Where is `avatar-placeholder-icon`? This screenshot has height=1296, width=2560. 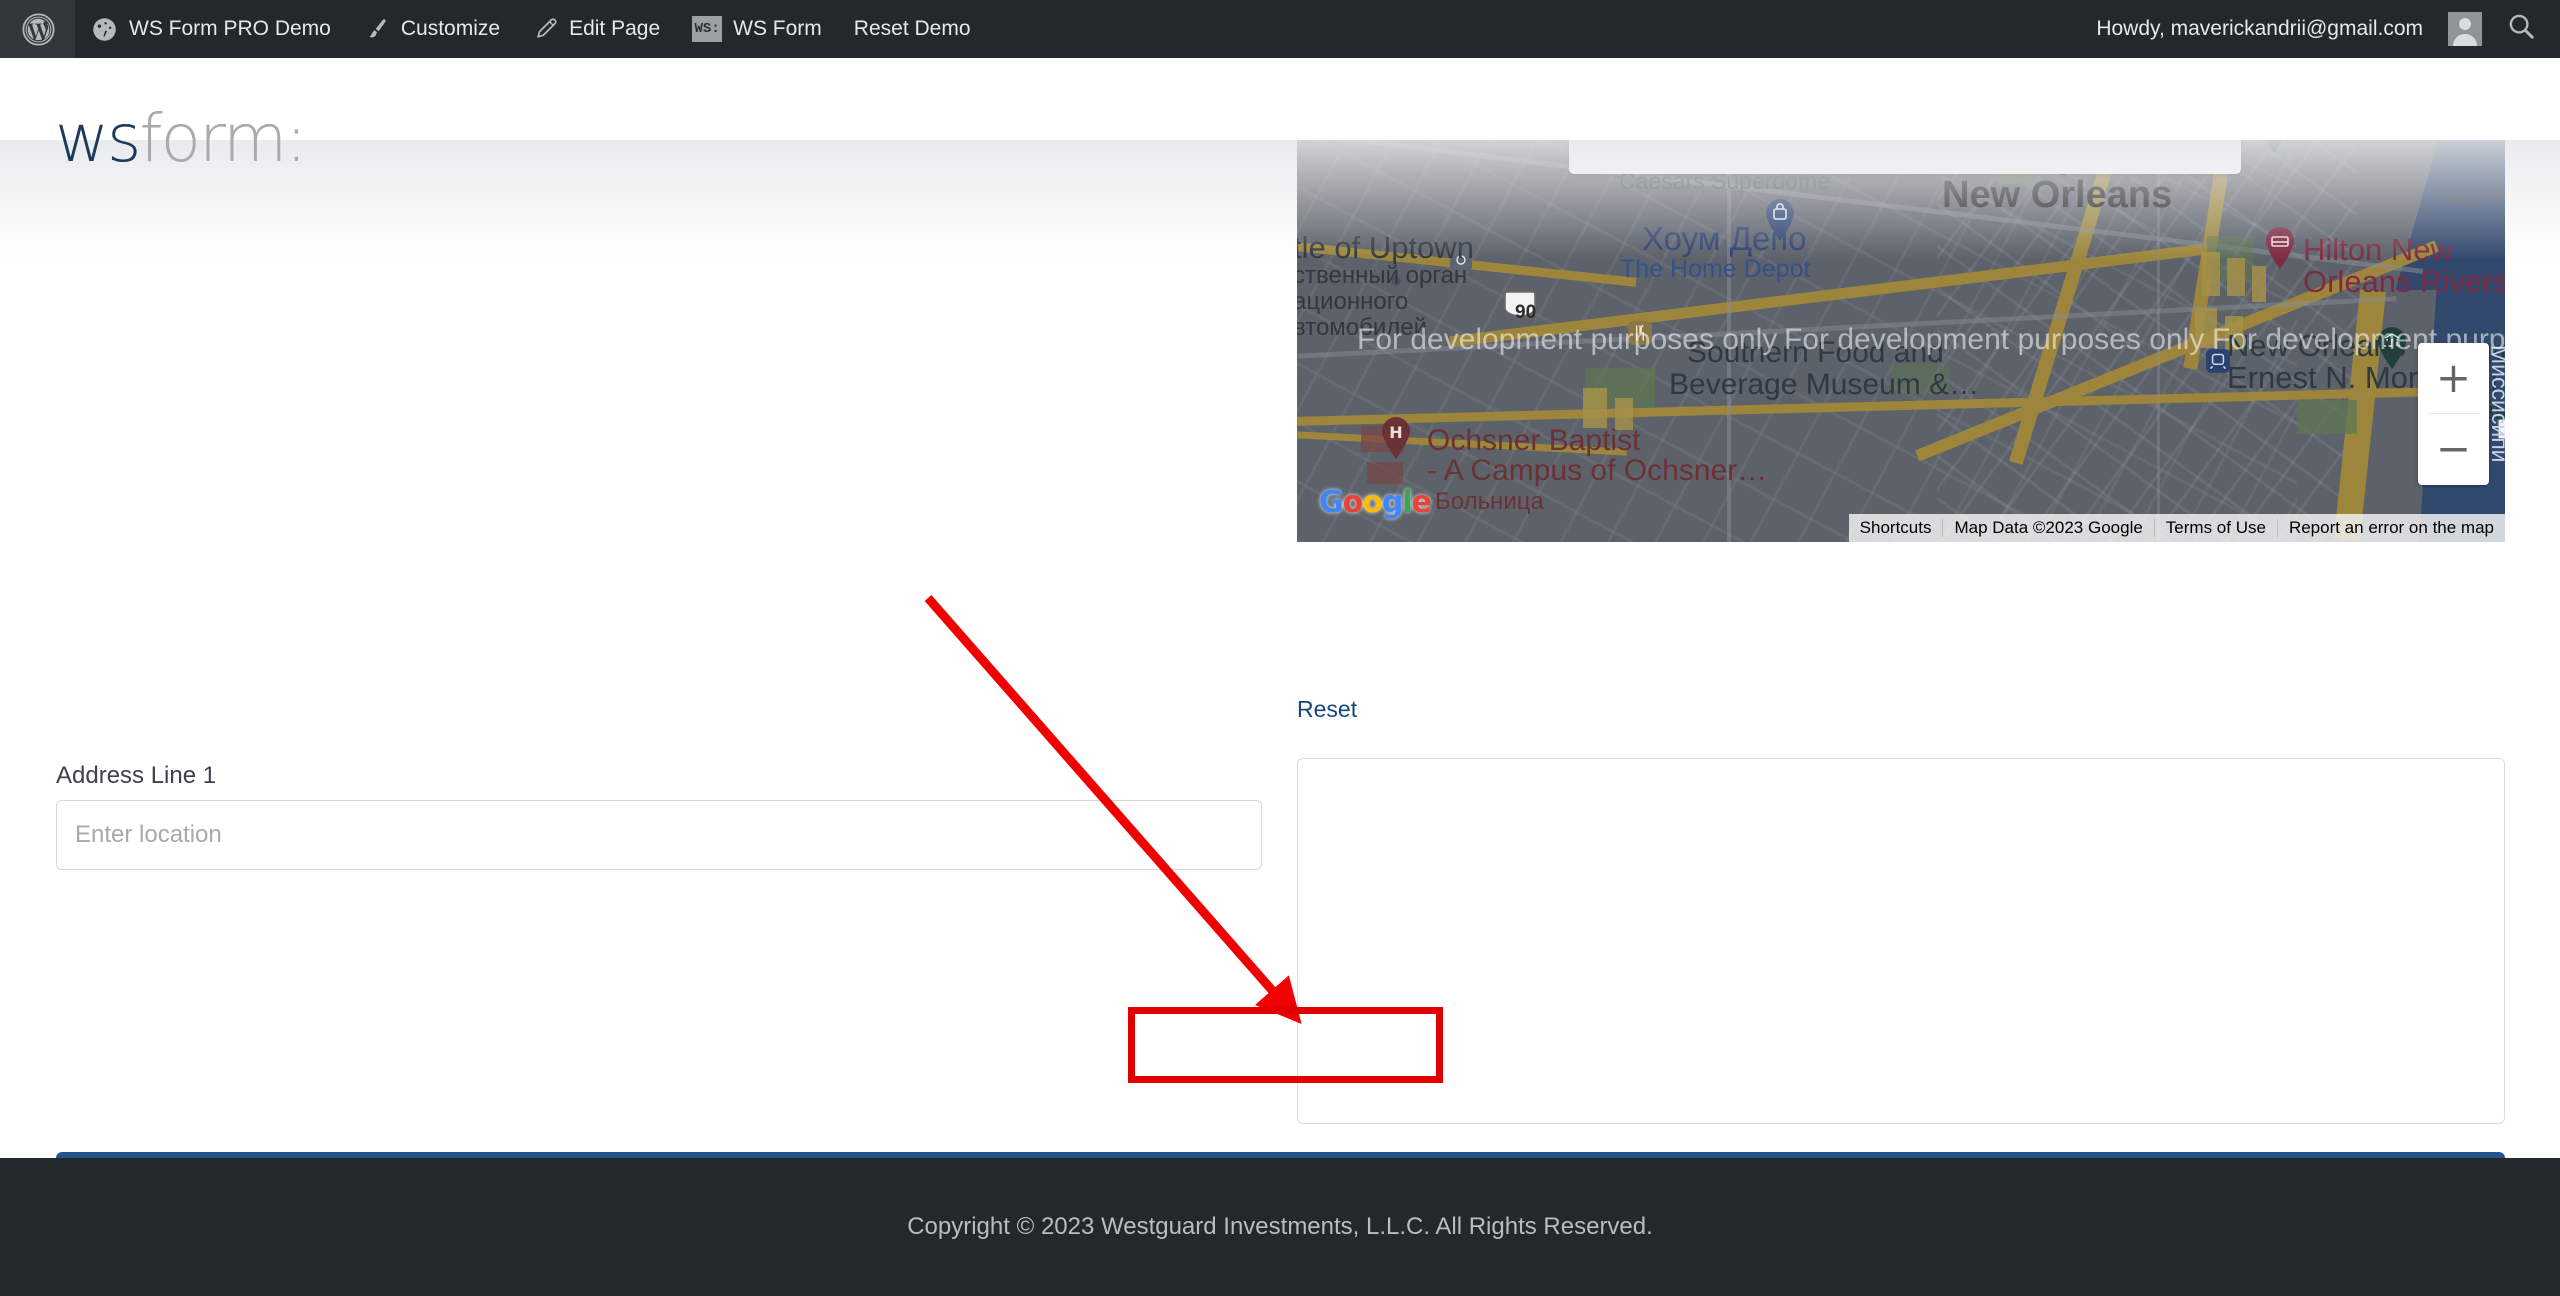
avatar-placeholder-icon is located at coordinates (2465, 29).